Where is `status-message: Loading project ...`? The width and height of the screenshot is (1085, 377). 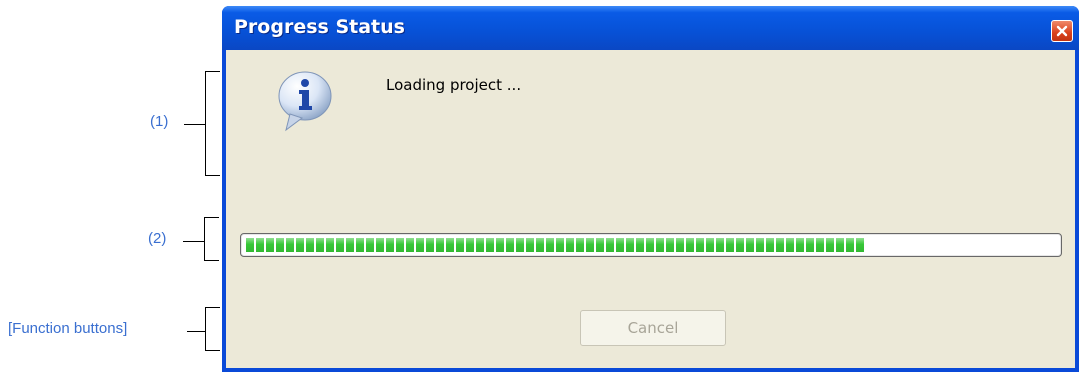
status-message: Loading project ... is located at coordinates (454, 85).